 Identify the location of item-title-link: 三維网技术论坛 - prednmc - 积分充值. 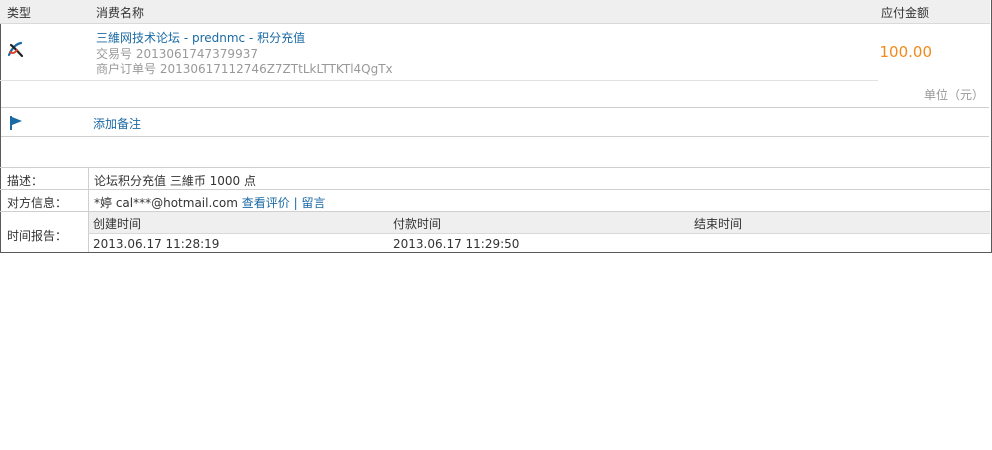
(200, 37).